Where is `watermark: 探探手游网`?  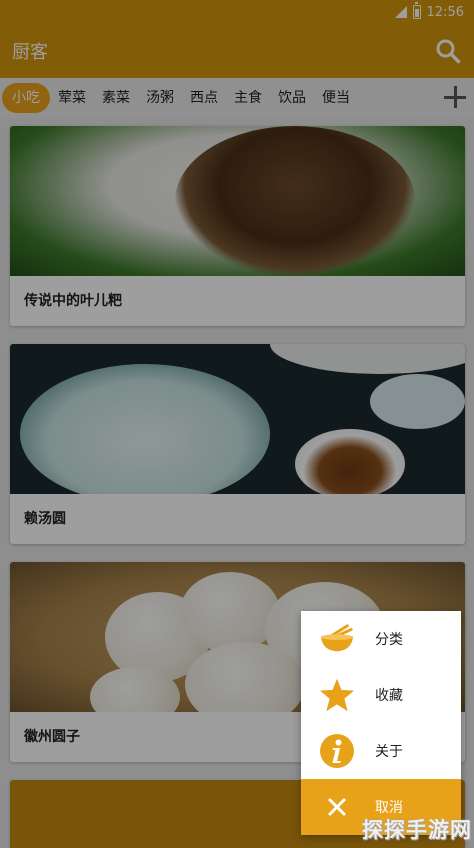
watermark: 探探手游网 is located at coordinates (417, 830).